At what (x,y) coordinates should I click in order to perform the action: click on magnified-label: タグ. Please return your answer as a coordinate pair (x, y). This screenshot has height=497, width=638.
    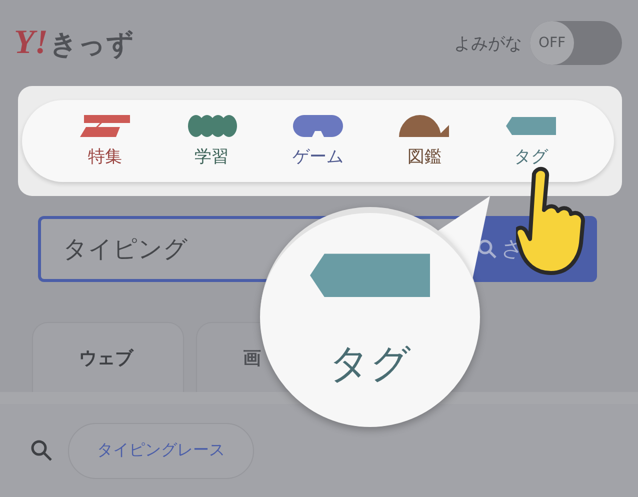
    Looking at the image, I should click on (370, 364).